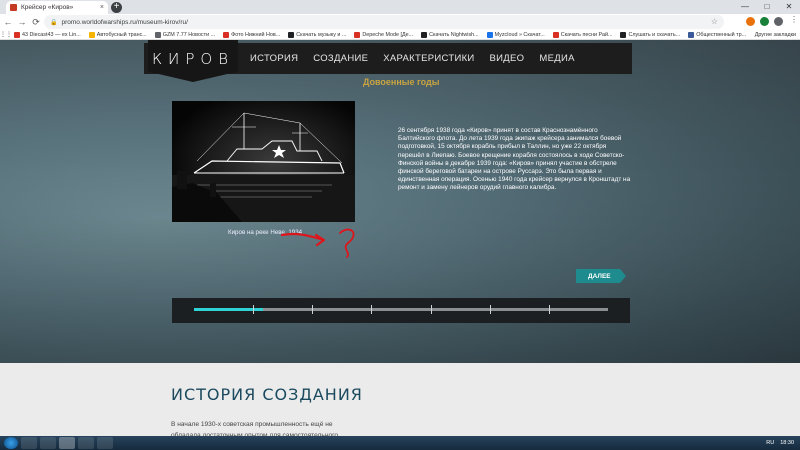 This screenshot has width=800, height=450. I want to click on media-taskbar-icon, so click(48, 443).